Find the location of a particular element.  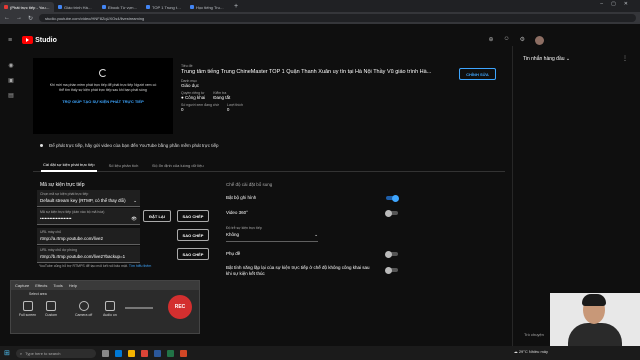

new-tab-button: + is located at coordinates (236, 6).